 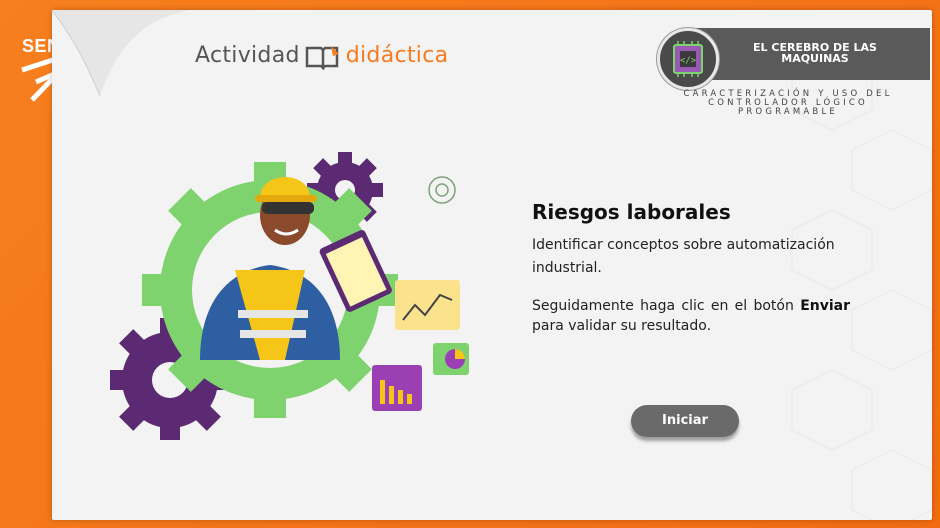 I want to click on chip-badge: </>, so click(x=688, y=59).